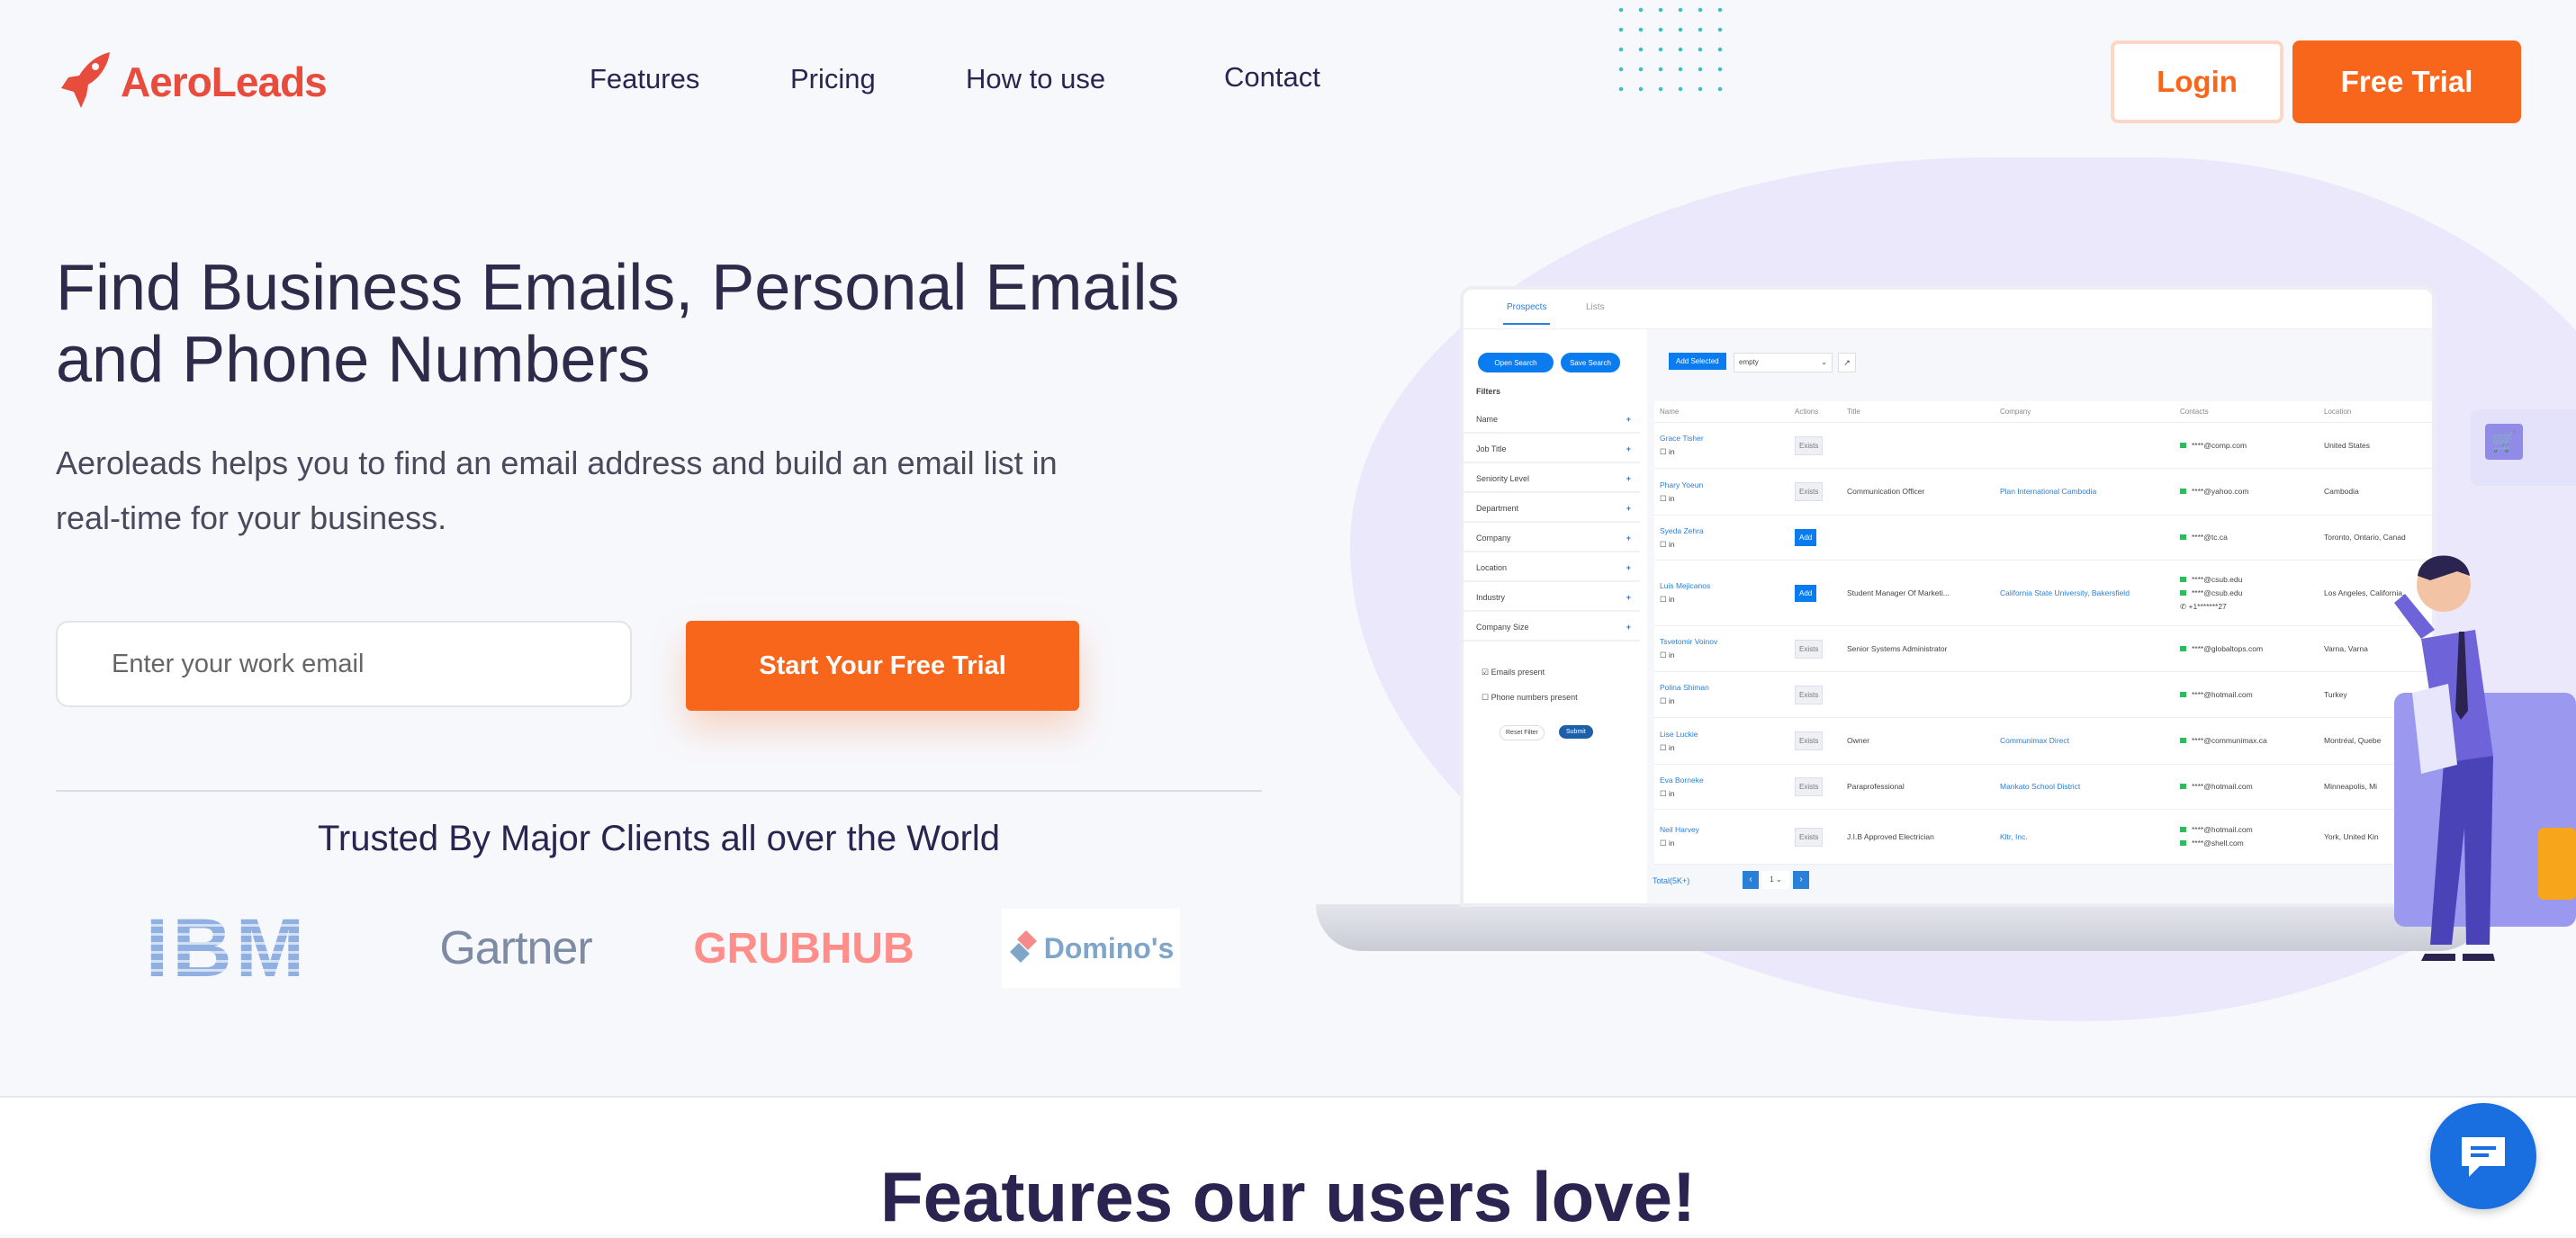  Describe the element at coordinates (1775, 880) in the screenshot. I see `page-select: 1 ⌄` at that location.